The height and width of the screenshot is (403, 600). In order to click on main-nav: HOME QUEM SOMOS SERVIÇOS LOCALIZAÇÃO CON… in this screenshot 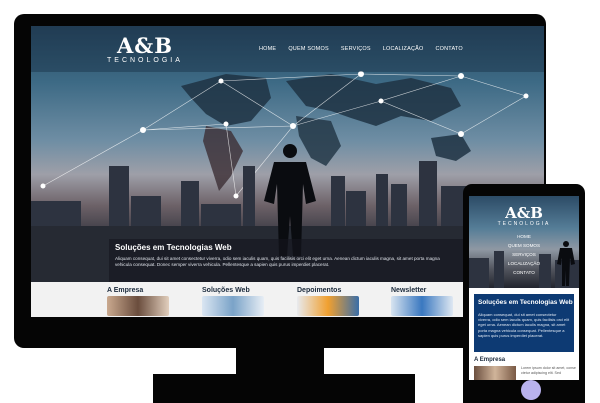, I will do `click(361, 49)`.